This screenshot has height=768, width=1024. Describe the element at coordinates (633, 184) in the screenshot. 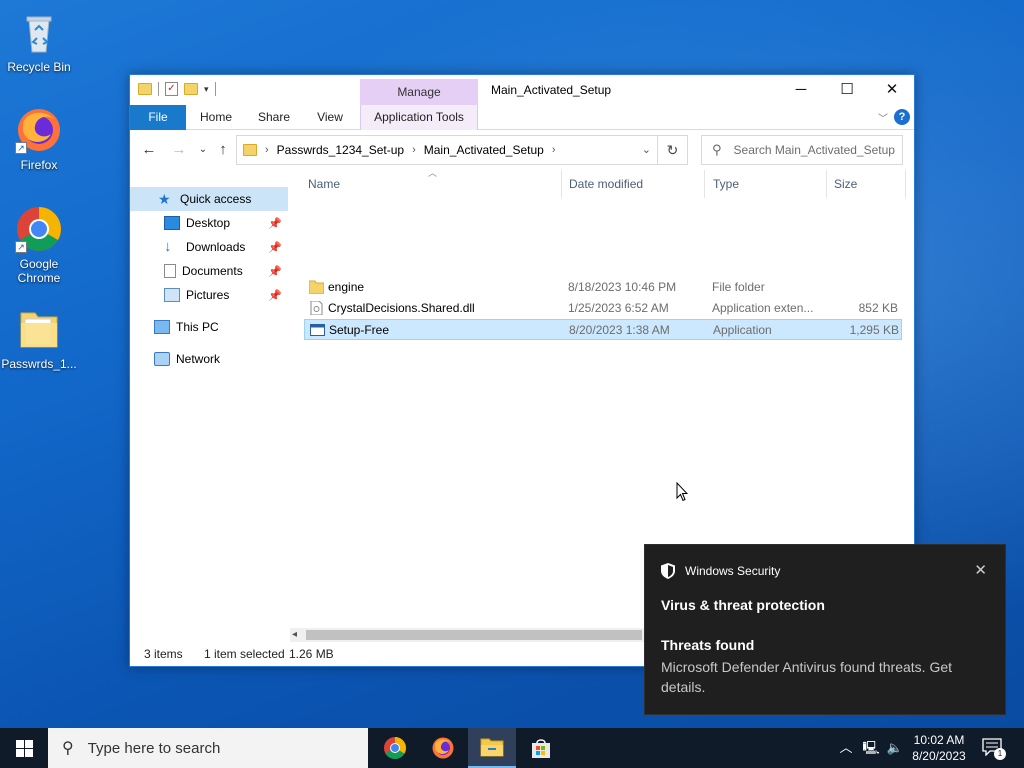

I see `column-header-date-modified: Date modified` at that location.